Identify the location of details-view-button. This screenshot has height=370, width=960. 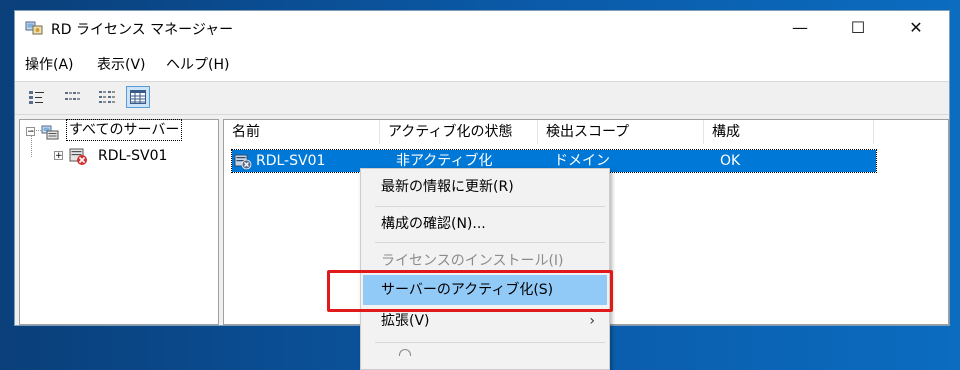
(138, 97).